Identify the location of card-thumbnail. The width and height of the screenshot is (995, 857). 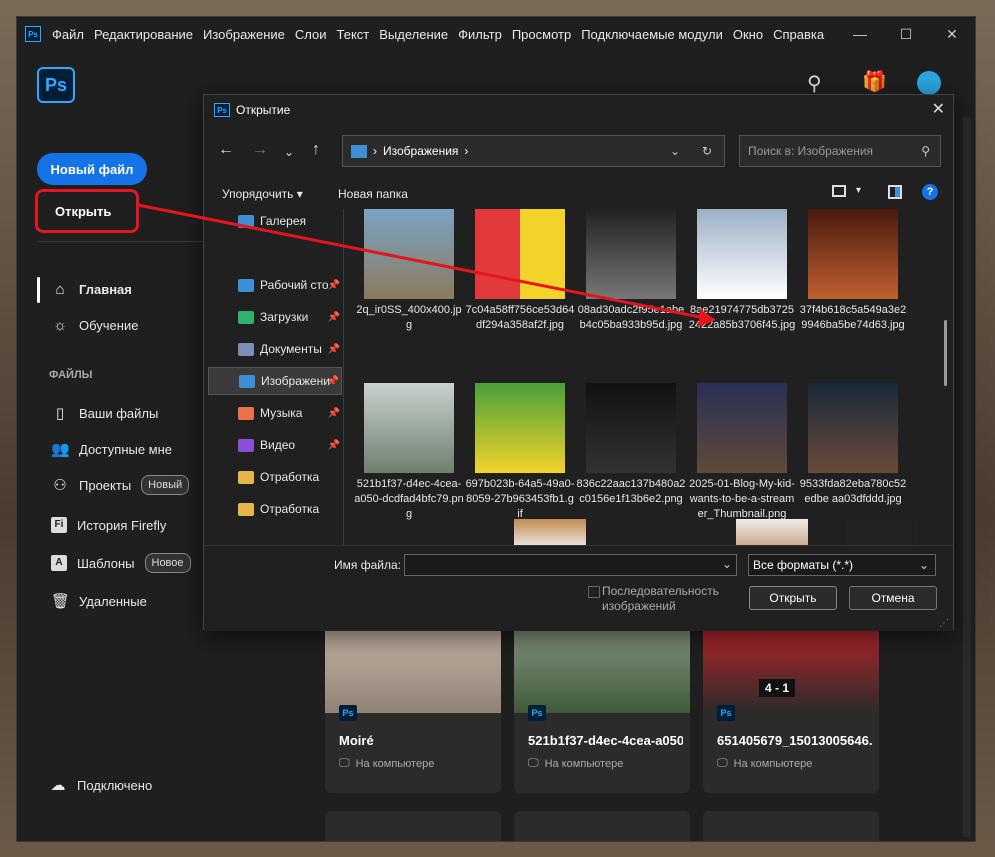
(413, 668).